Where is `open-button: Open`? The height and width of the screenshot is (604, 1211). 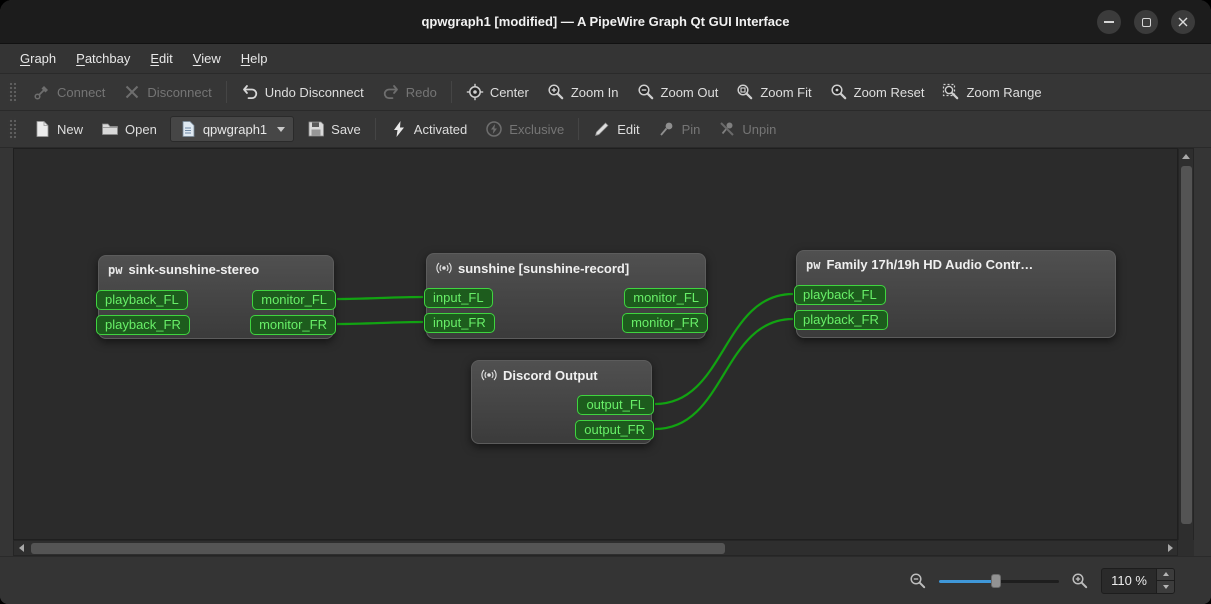
open-button: Open is located at coordinates (129, 129).